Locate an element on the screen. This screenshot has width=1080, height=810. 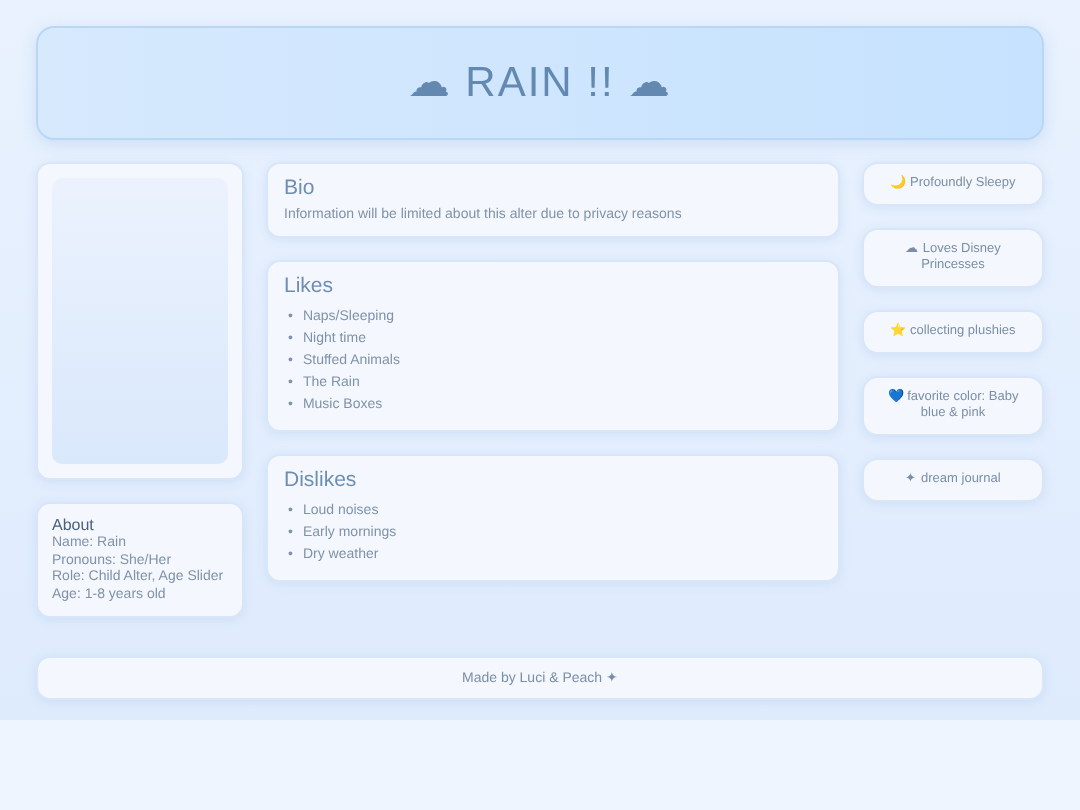
page-title: ☁ RAIN !! ☁ is located at coordinates (540, 83).